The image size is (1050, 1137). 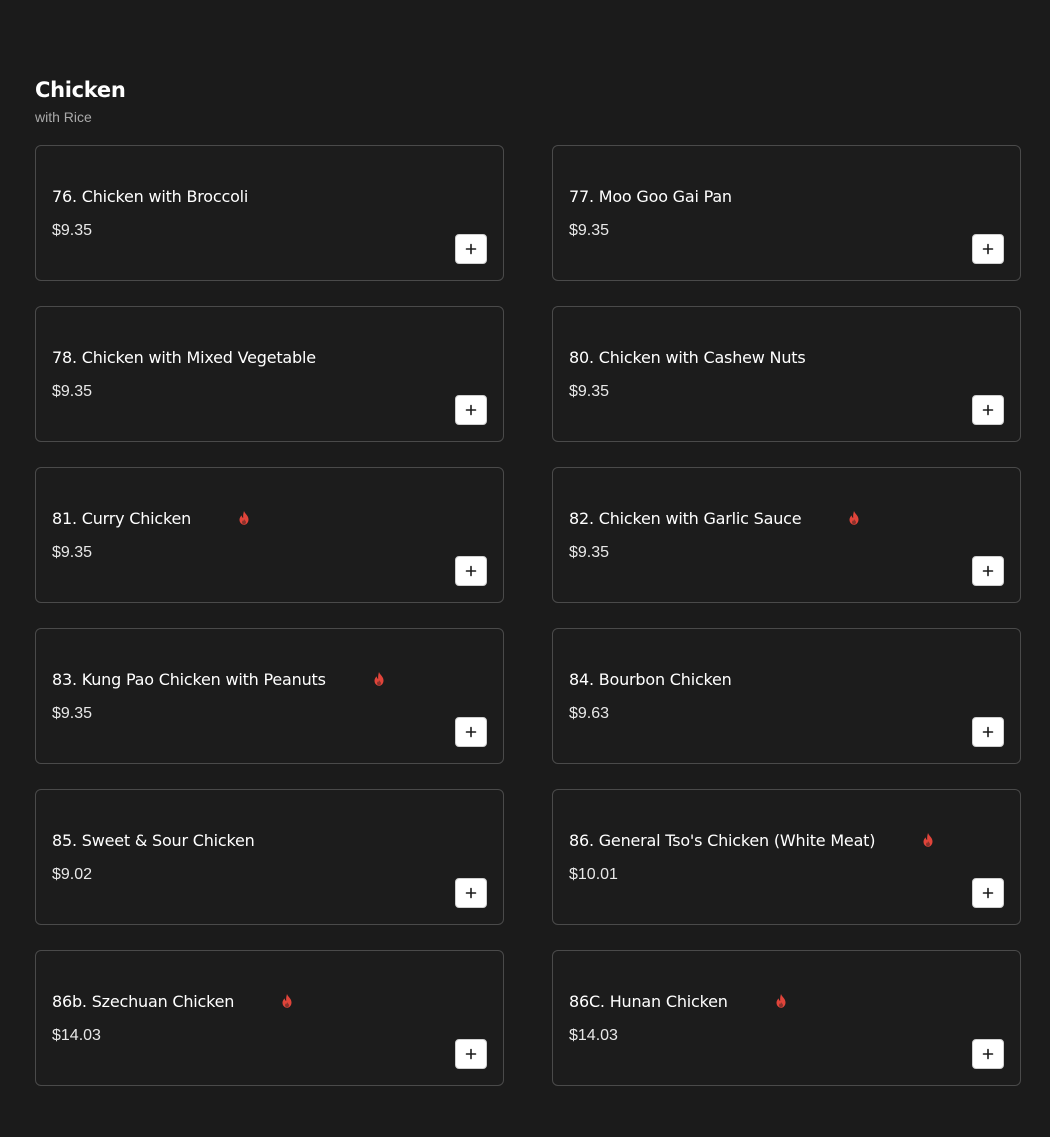 I want to click on item-name: 76. Chicken with Broccoli, so click(x=150, y=196).